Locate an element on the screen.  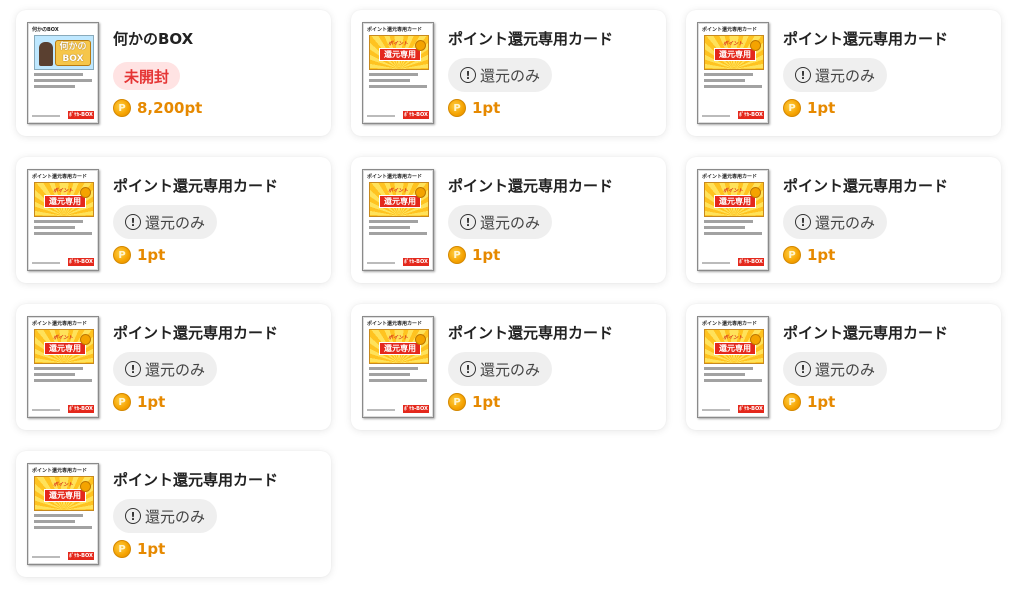
points-row: P 8,200pt is located at coordinates (157, 108).